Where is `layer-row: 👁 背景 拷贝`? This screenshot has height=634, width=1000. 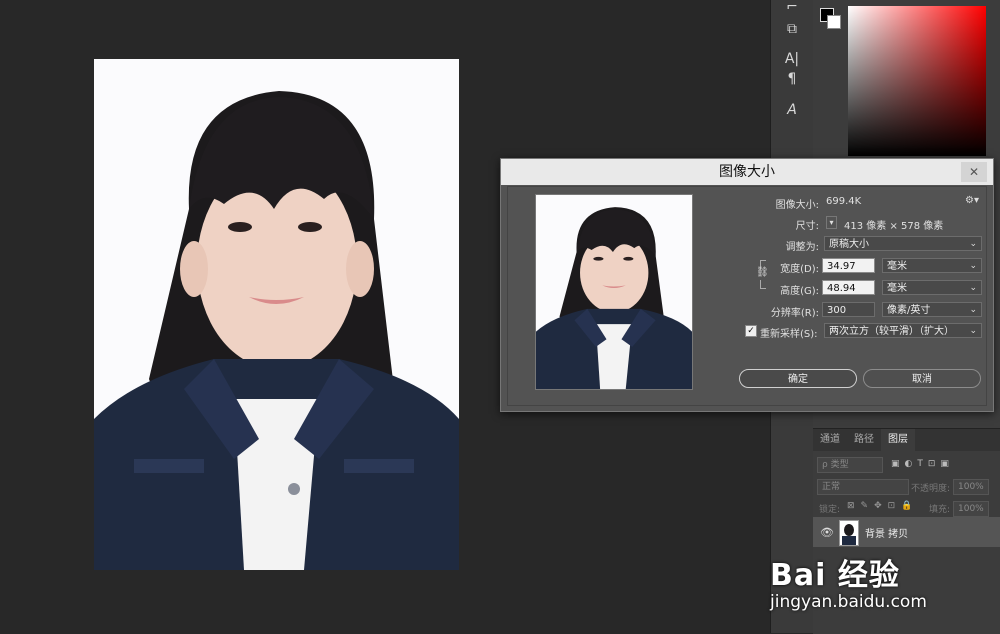 layer-row: 👁 背景 拷贝 is located at coordinates (906, 532).